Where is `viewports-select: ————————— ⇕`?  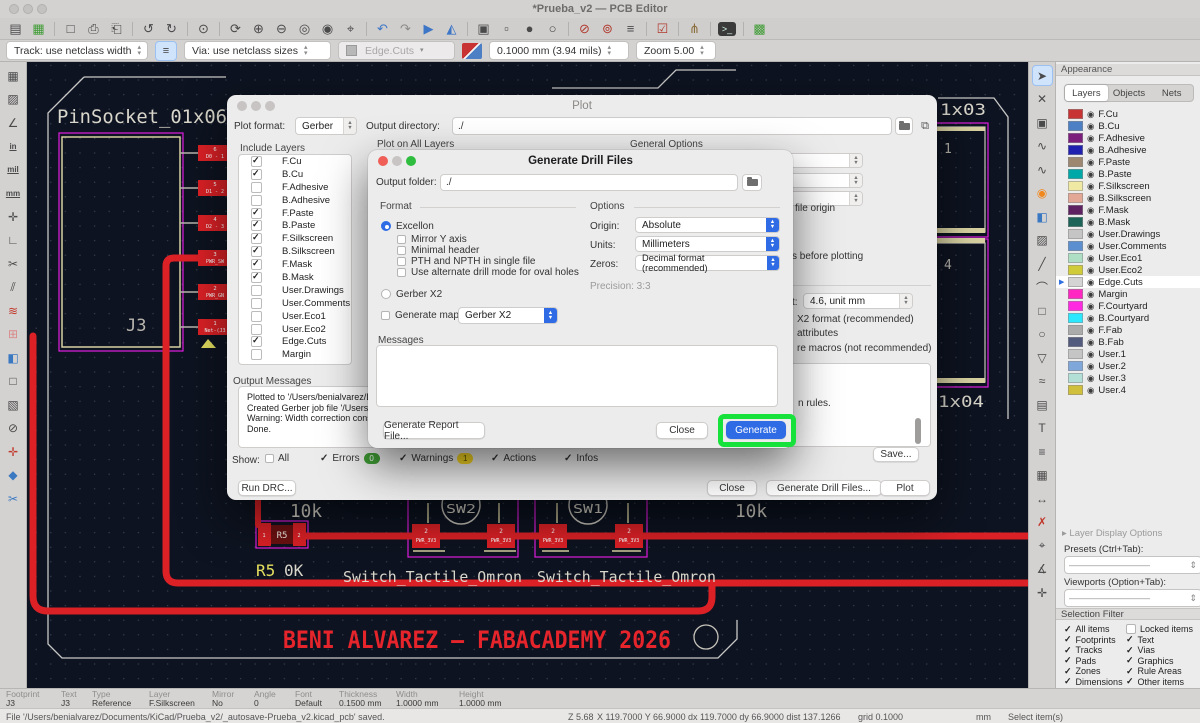
viewports-select: ————————— ⇕ is located at coordinates (1132, 598).